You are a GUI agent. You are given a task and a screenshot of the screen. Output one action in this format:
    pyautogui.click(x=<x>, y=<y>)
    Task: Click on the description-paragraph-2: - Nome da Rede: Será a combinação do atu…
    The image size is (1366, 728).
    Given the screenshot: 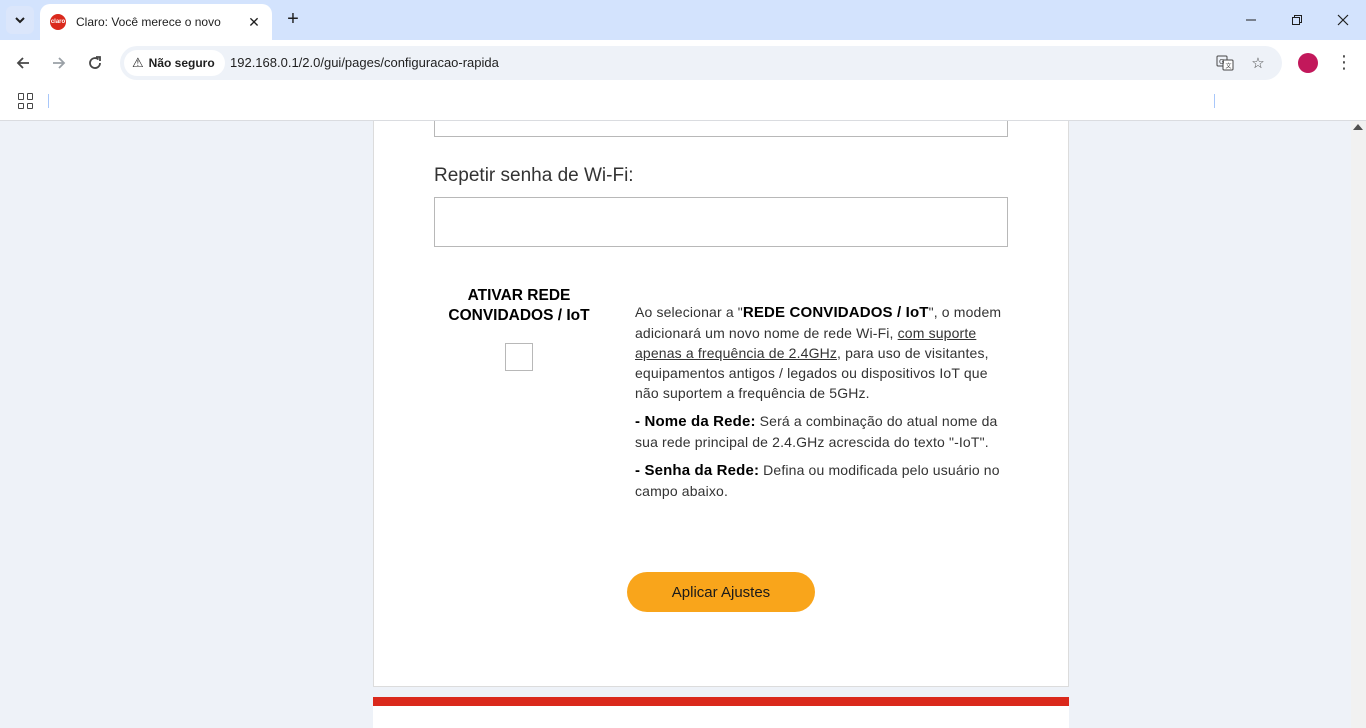 What is the action you would take?
    pyautogui.click(x=821, y=431)
    